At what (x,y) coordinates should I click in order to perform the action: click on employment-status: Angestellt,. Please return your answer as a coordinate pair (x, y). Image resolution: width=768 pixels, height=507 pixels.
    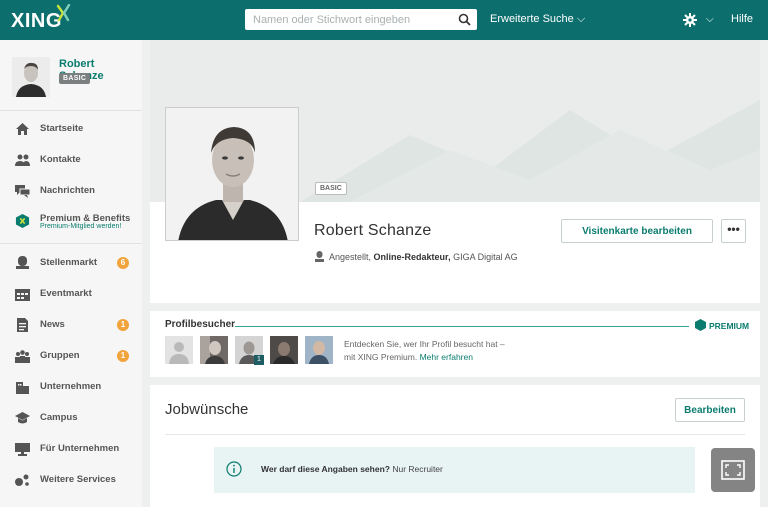
    Looking at the image, I should click on (350, 257).